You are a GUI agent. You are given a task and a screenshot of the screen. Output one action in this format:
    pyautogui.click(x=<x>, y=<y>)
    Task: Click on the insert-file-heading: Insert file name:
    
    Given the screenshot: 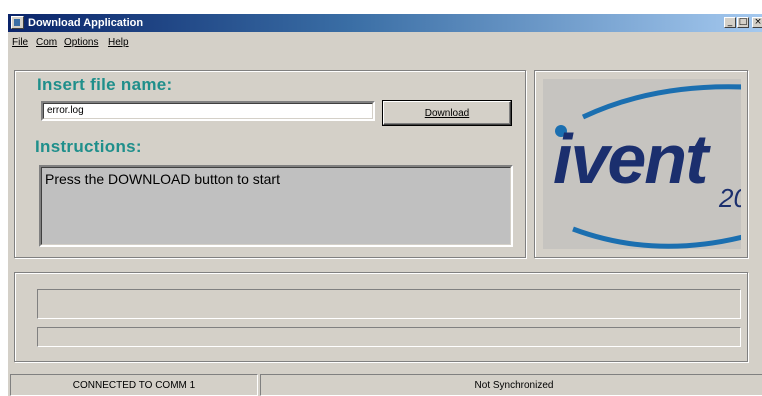 What is the action you would take?
    pyautogui.click(x=105, y=84)
    